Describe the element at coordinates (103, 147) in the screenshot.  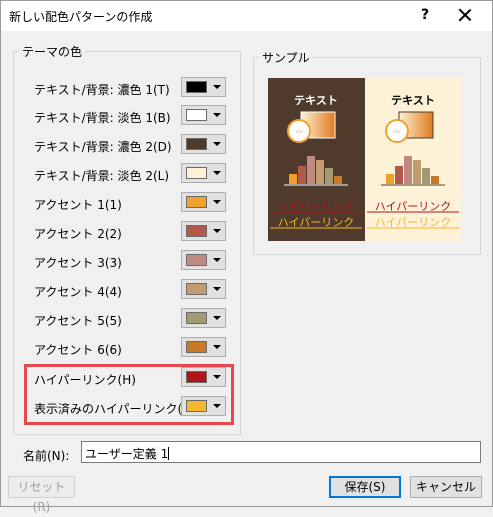
I see `color-row-label: テキスト/背景: 濃色 2(D)` at that location.